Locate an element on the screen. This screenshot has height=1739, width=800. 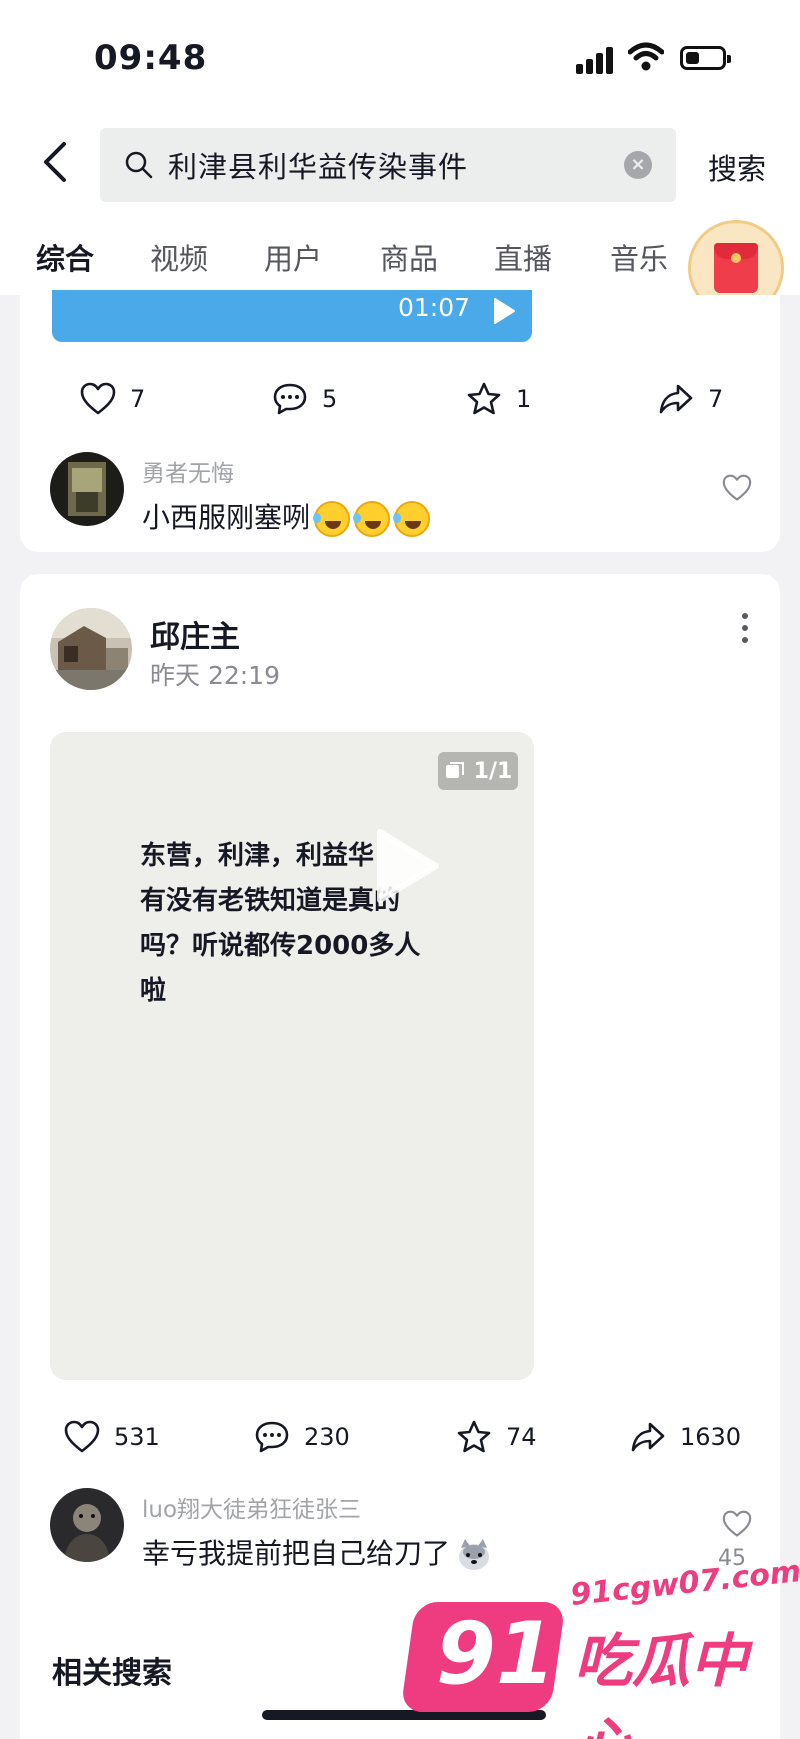
gallery-icon is located at coordinates (454, 770).